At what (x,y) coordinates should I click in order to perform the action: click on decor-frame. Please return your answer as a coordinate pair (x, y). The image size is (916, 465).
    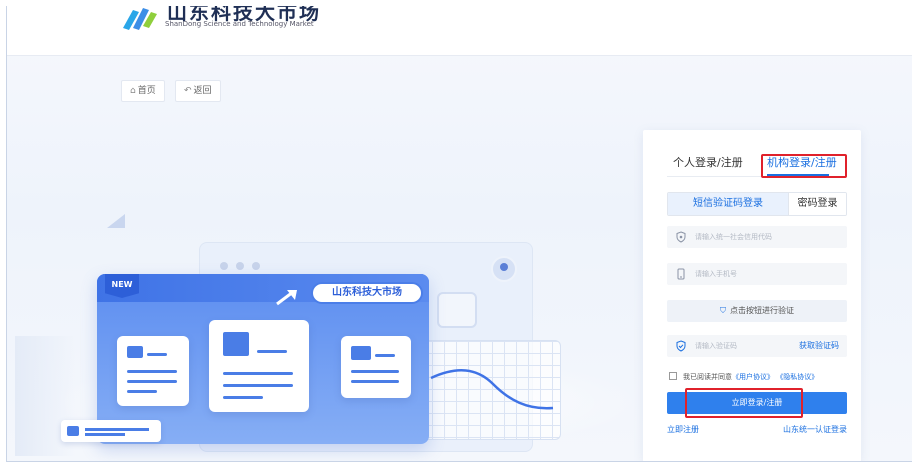
    Looking at the image, I should click on (457, 310).